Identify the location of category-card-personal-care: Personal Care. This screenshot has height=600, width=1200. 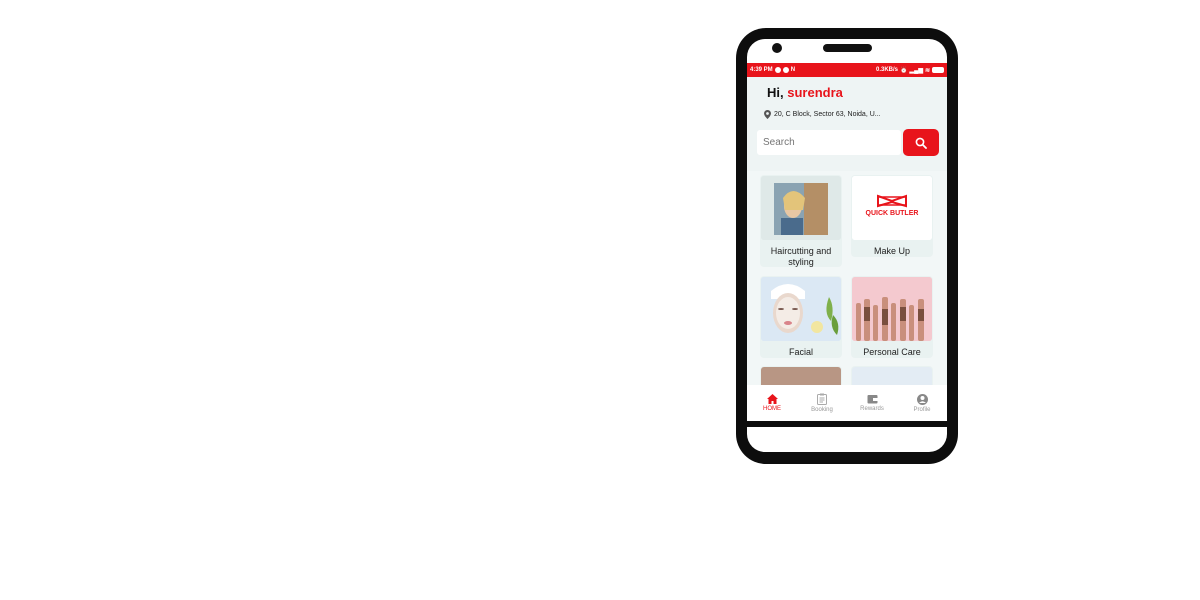
(892, 317).